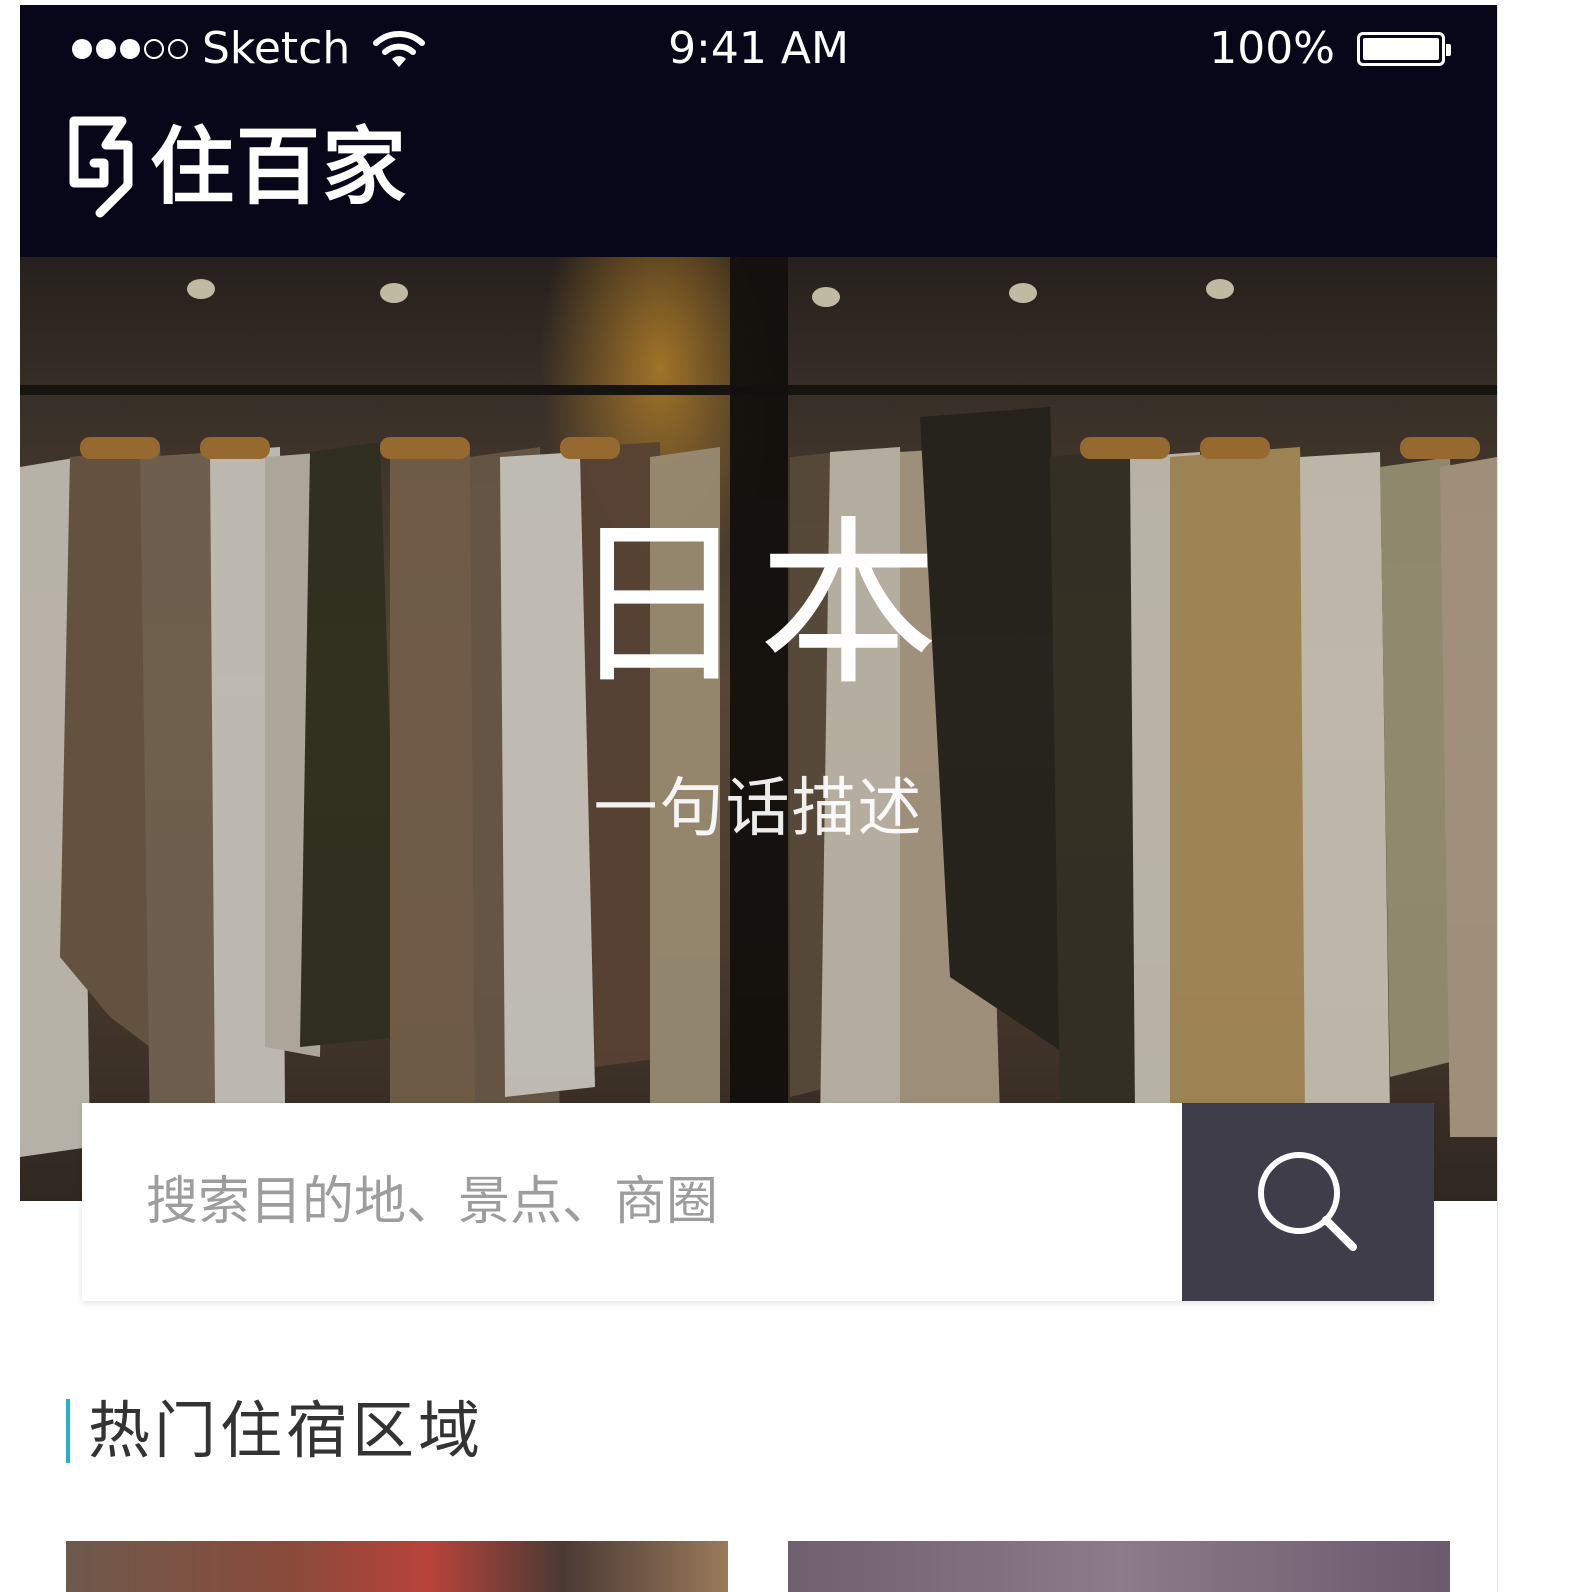 This screenshot has height=1592, width=1574. What do you see at coordinates (101, 167) in the screenshot?
I see `brand-logo-icon` at bounding box center [101, 167].